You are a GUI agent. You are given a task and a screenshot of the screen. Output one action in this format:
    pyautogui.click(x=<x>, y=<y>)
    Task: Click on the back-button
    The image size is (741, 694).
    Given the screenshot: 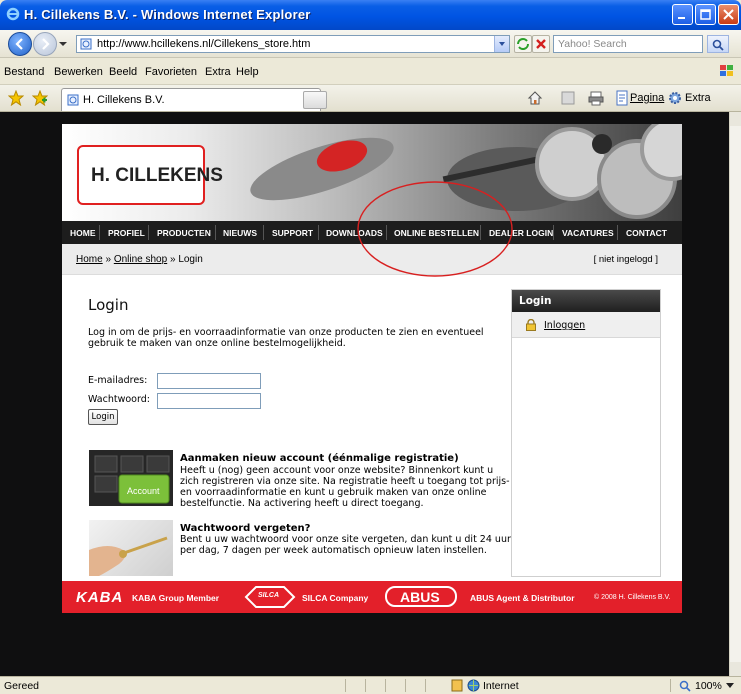 What is the action you would take?
    pyautogui.click(x=20, y=44)
    